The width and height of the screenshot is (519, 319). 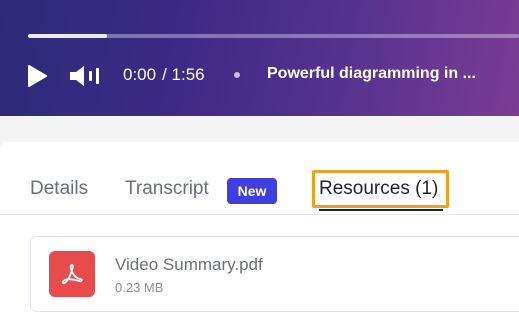 I want to click on progress-bar, so click(x=273, y=36).